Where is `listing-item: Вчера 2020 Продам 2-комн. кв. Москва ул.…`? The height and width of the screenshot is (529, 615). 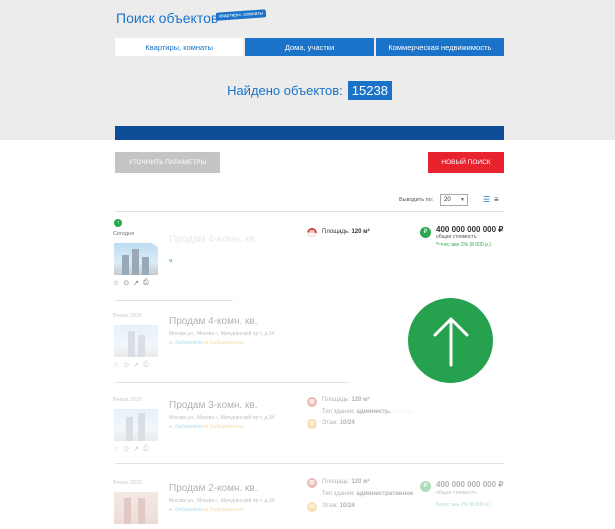 listing-item: Вчера 2020 Продам 2-комн. кв. Москва ул.… is located at coordinates (310, 503).